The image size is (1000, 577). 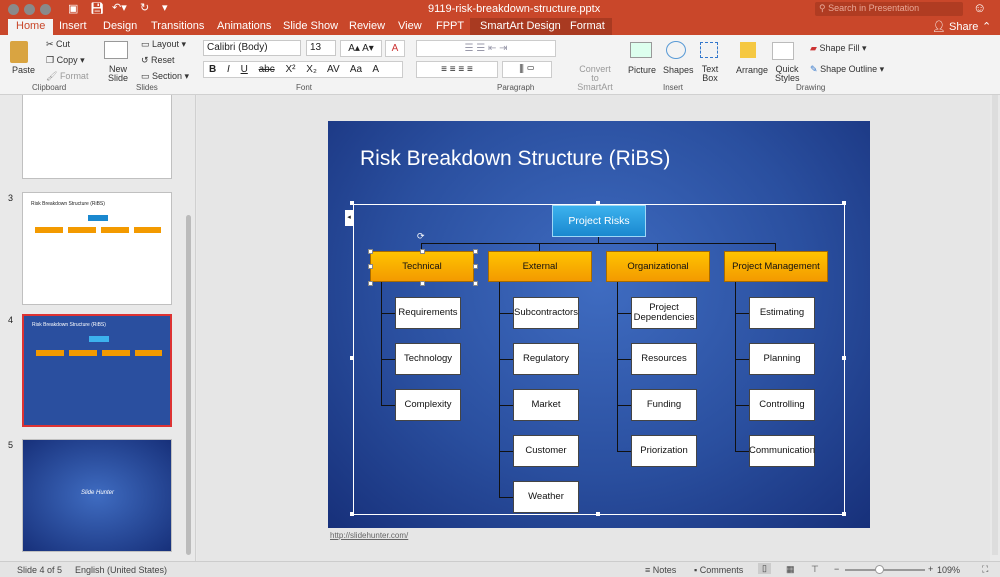 What do you see at coordinates (752, 70) in the screenshot?
I see `arrange-button: Arrange` at bounding box center [752, 70].